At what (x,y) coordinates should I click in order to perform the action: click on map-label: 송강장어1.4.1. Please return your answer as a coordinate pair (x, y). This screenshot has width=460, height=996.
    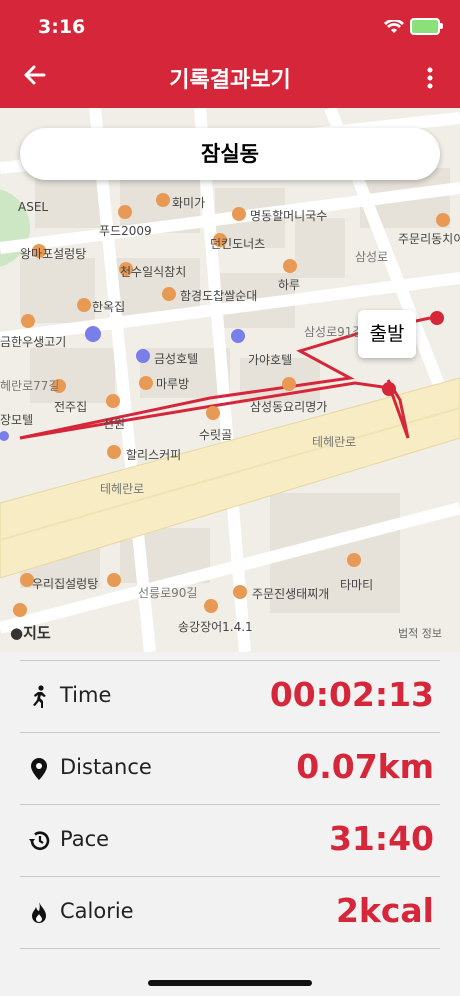
    Looking at the image, I should click on (215, 627).